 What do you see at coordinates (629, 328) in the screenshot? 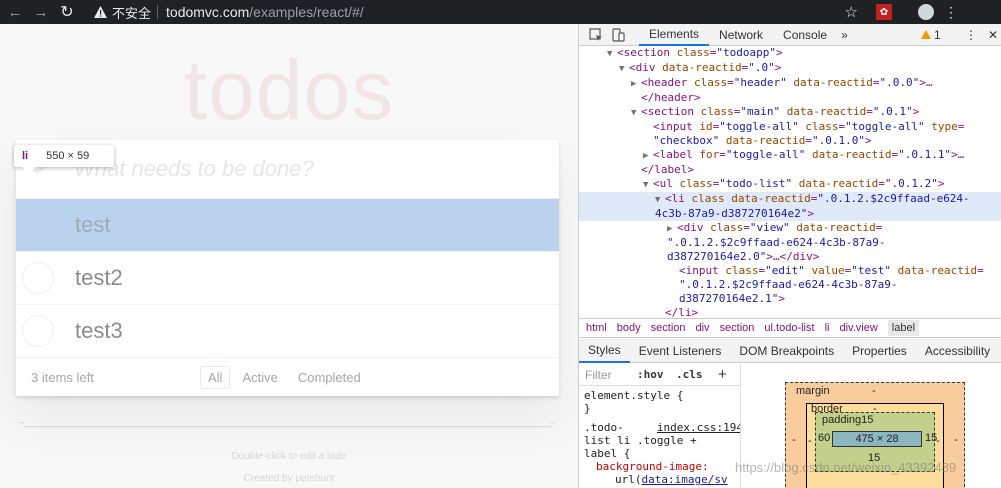
I see `breadcrumb-item: body` at bounding box center [629, 328].